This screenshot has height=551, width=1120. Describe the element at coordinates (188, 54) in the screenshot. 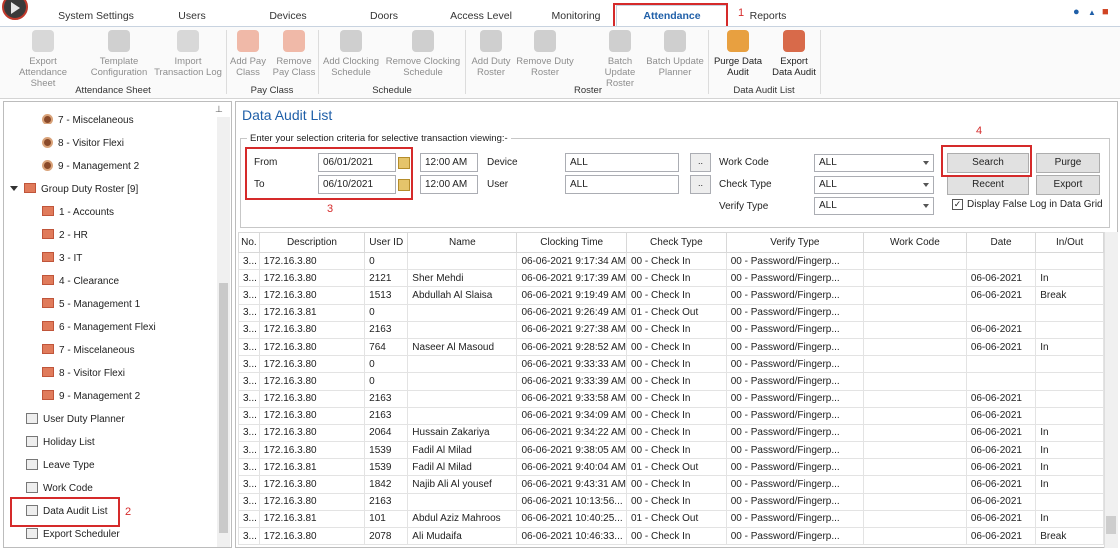

I see `import-transaction-log-button: Import Transaction Log` at that location.